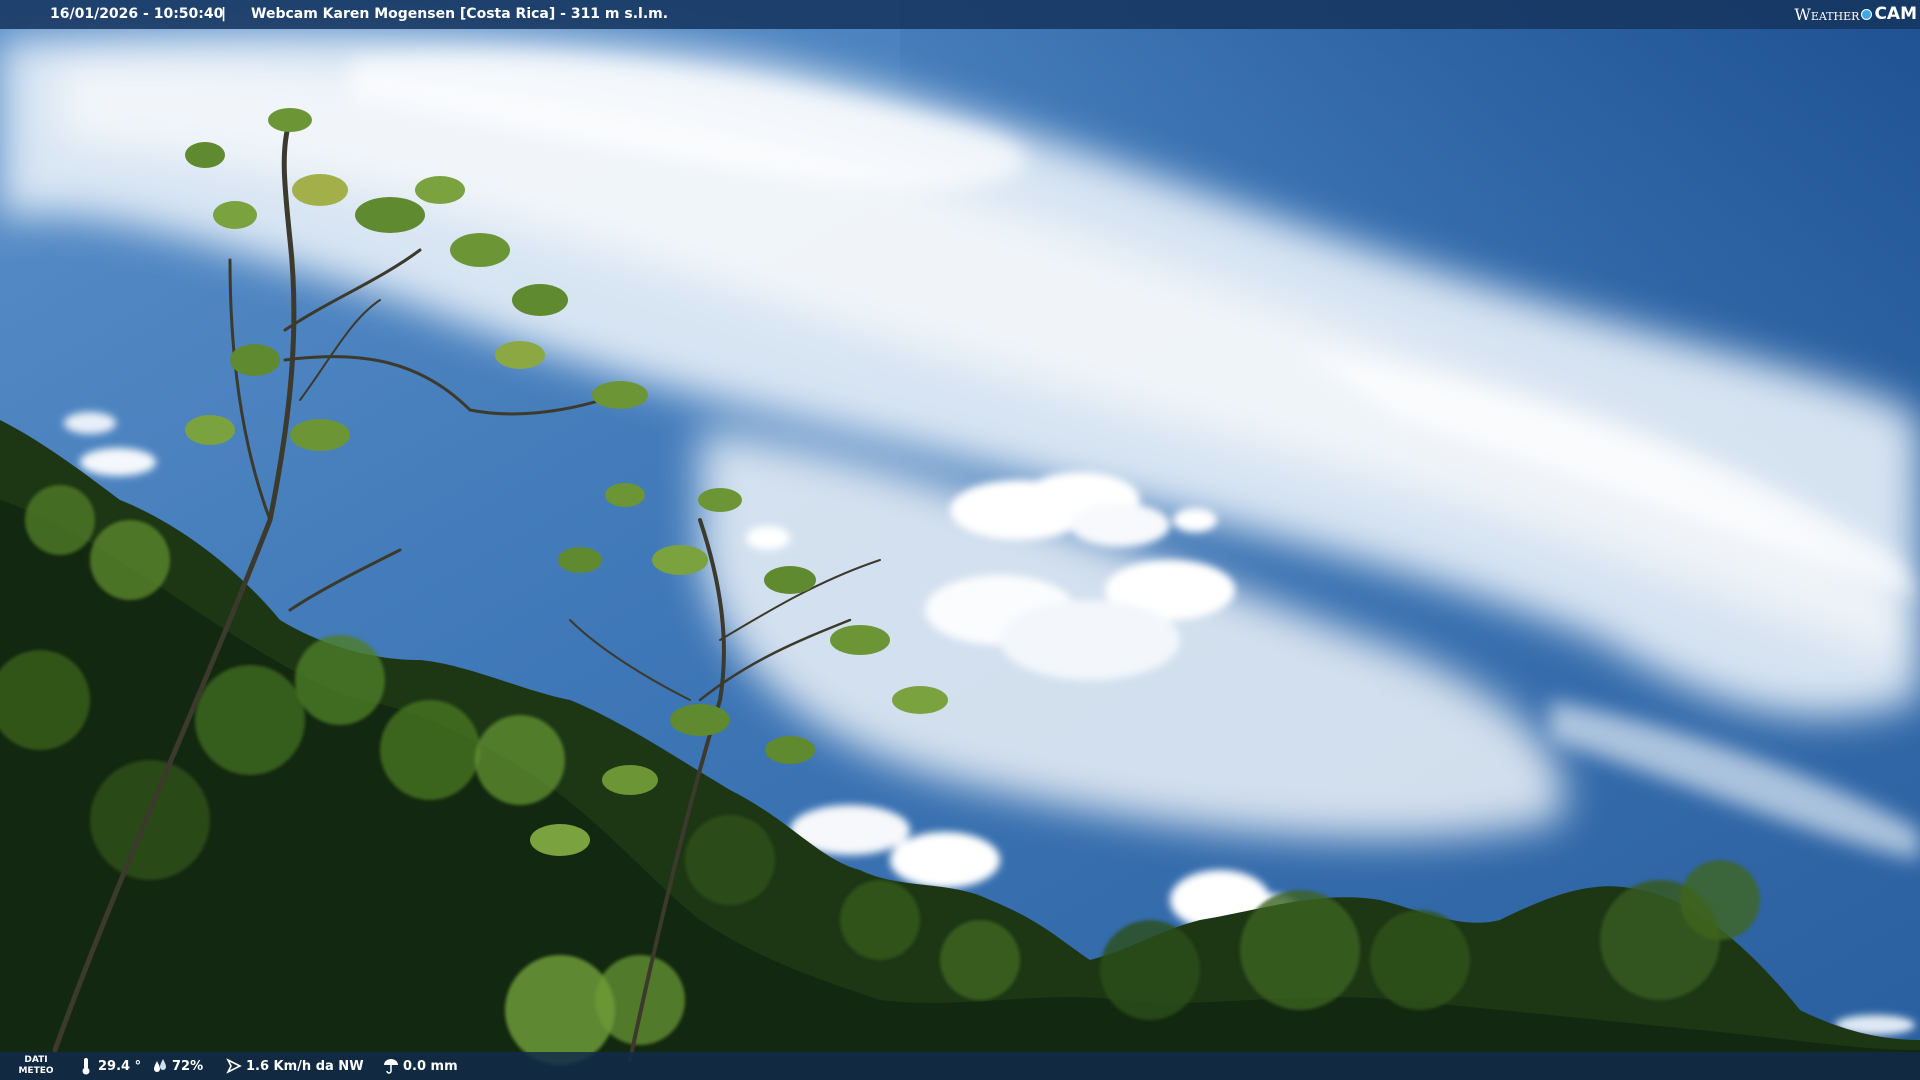 The image size is (1920, 1080). Describe the element at coordinates (391, 1066) in the screenshot. I see `umbrella-icon` at that location.